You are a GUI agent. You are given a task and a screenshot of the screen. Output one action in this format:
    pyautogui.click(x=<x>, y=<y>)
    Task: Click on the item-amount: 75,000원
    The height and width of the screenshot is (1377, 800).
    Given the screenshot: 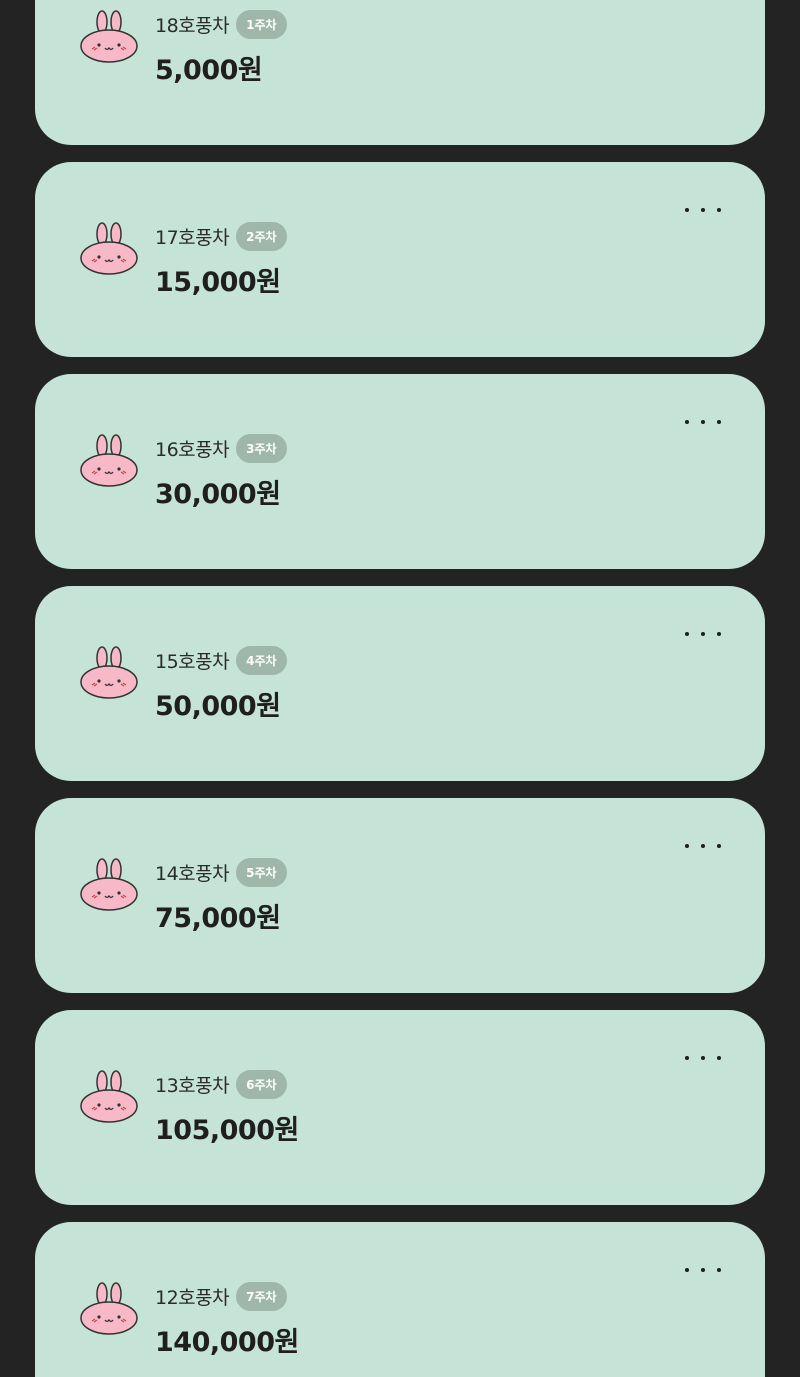 What is the action you would take?
    pyautogui.click(x=218, y=918)
    